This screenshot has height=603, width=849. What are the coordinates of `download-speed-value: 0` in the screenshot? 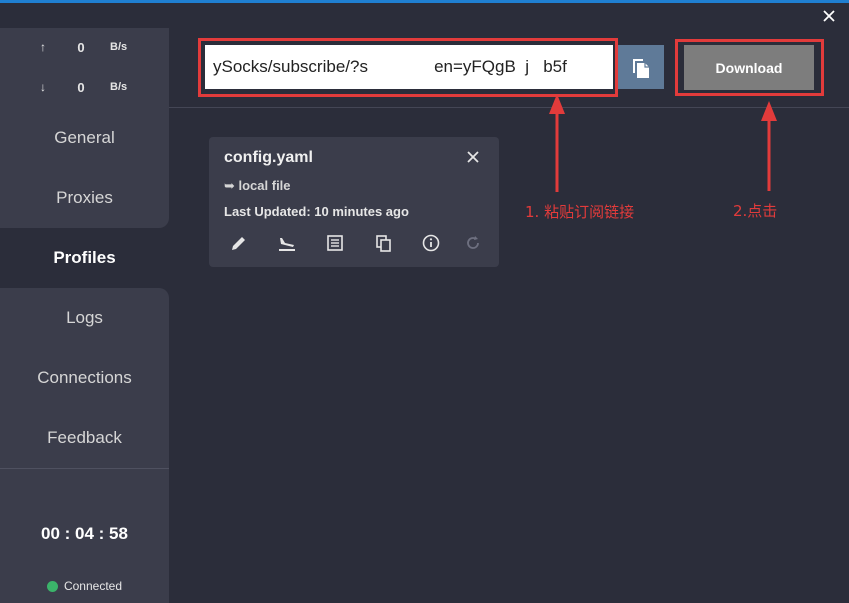 It's located at (81, 87).